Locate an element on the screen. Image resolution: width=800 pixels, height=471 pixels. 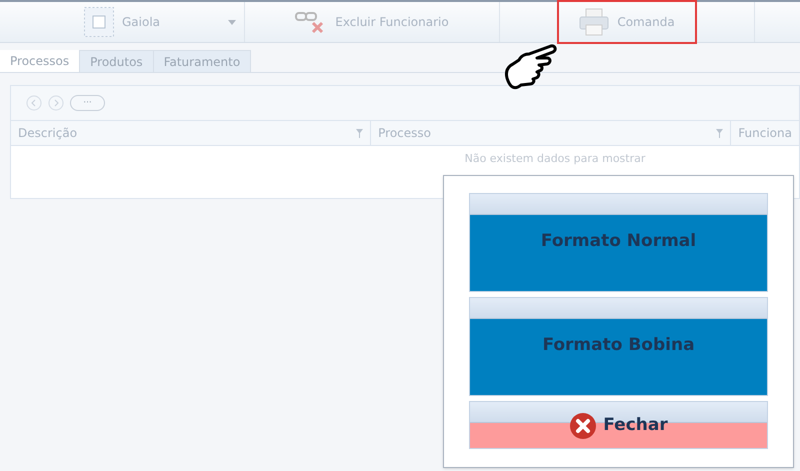
next-icon is located at coordinates (56, 103).